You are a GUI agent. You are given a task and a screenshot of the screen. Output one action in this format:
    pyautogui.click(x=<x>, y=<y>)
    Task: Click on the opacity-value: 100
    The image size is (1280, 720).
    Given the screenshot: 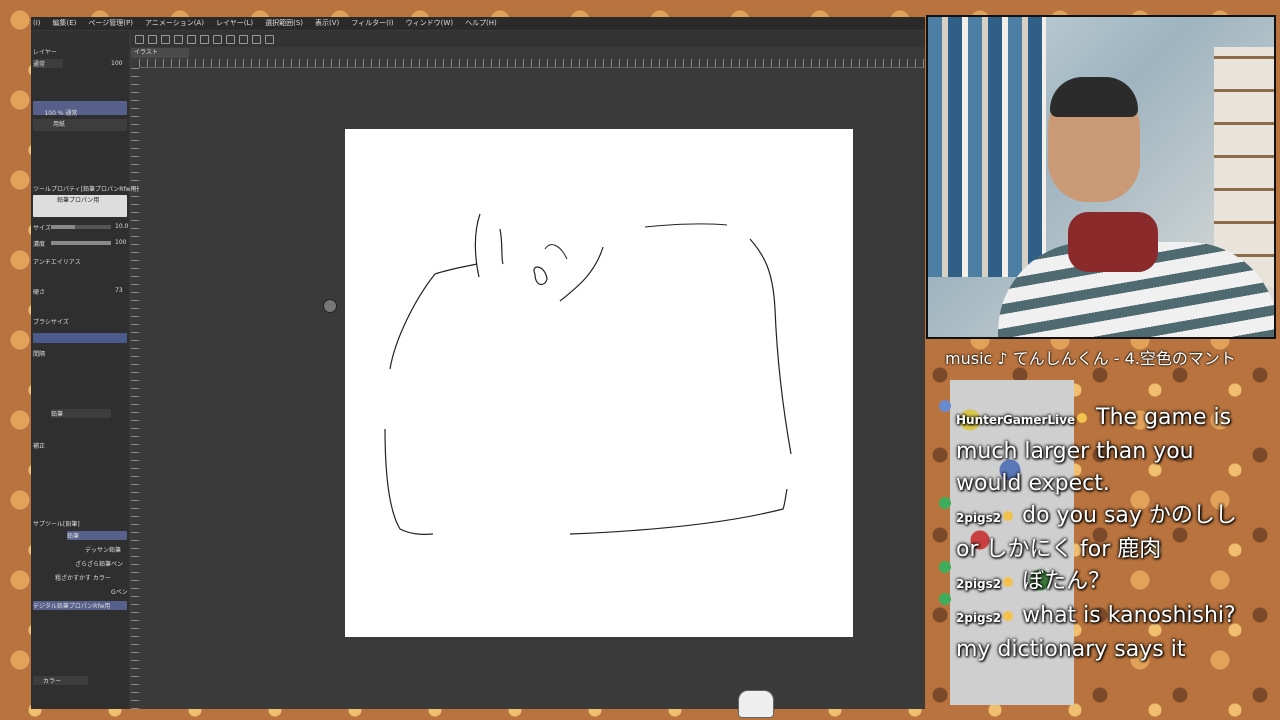 What is the action you would take?
    pyautogui.click(x=116, y=63)
    